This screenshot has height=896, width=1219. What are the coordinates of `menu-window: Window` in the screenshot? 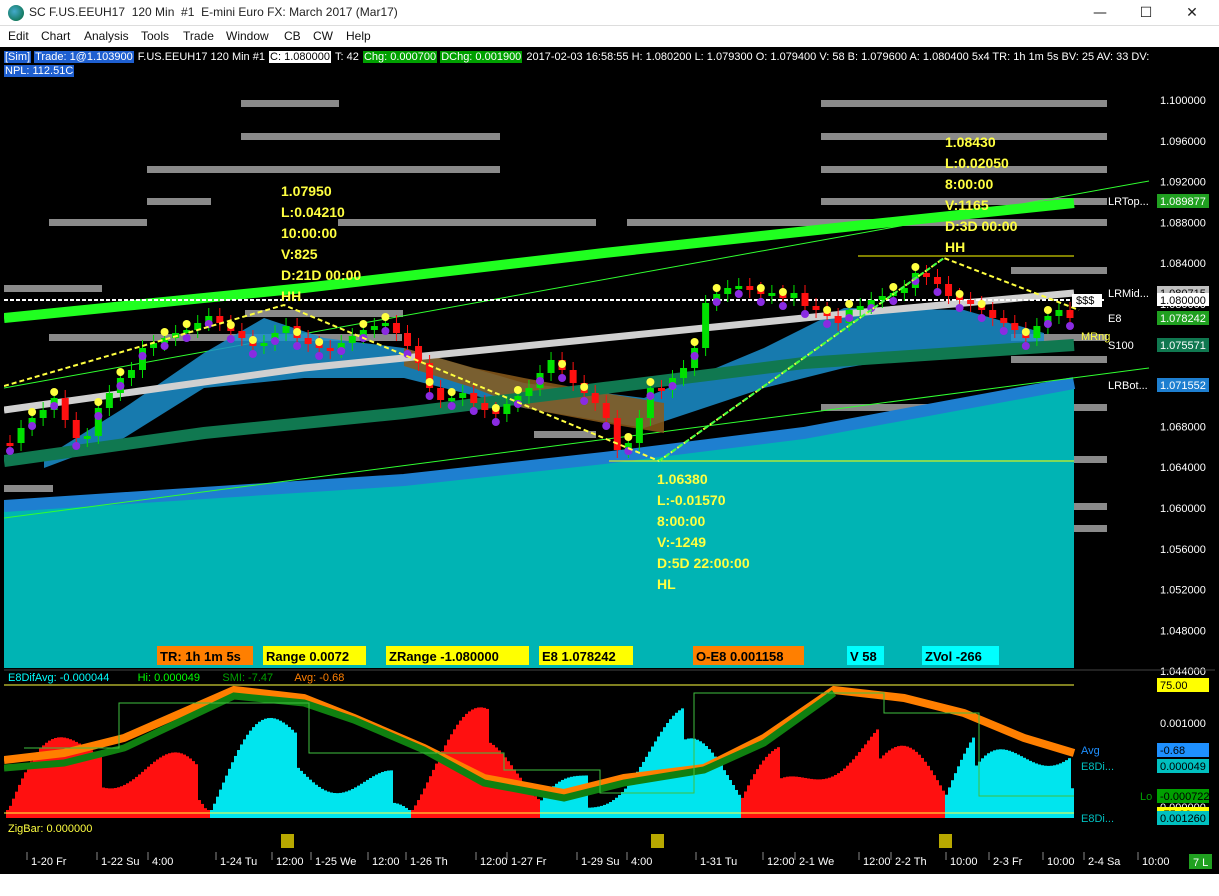 It's located at (247, 36).